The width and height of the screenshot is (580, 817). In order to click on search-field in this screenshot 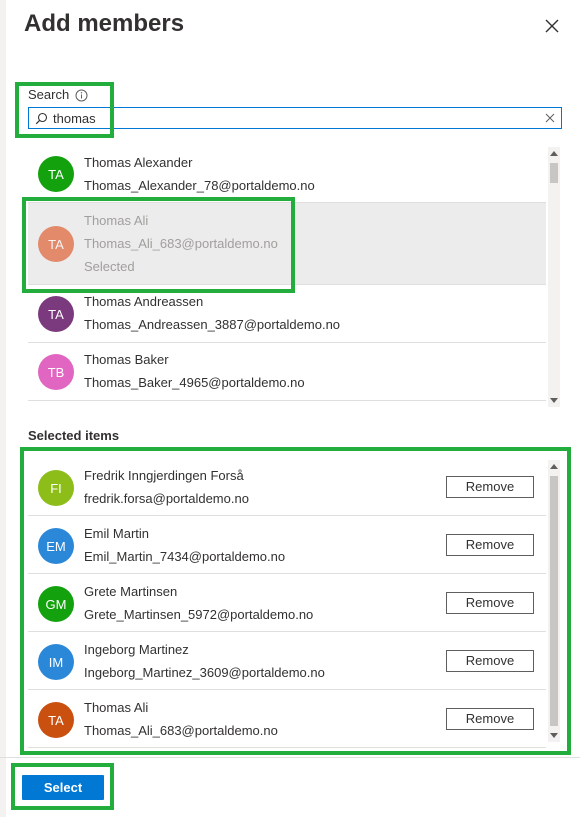, I will do `click(295, 118)`.